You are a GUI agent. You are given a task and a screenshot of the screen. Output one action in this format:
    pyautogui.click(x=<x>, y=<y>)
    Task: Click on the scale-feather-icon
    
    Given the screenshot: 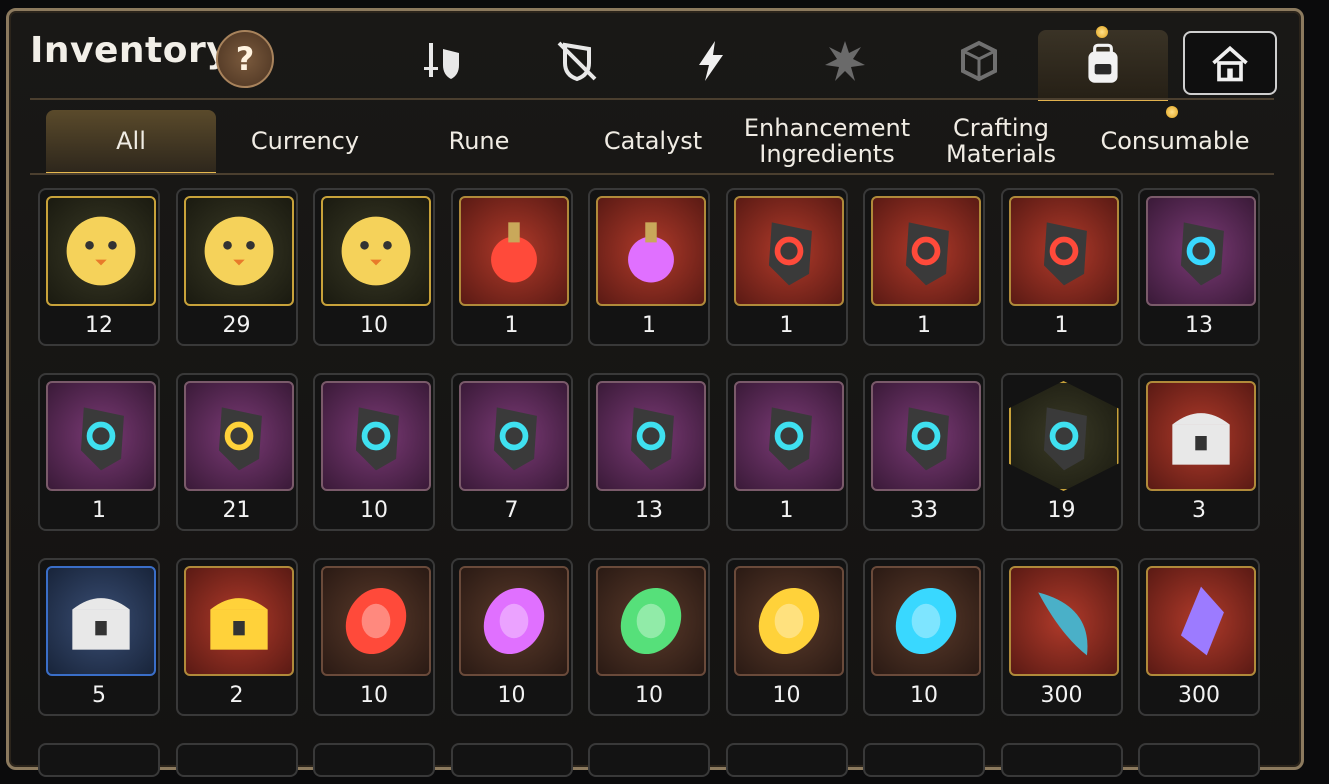 What is the action you would take?
    pyautogui.click(x=1063, y=621)
    